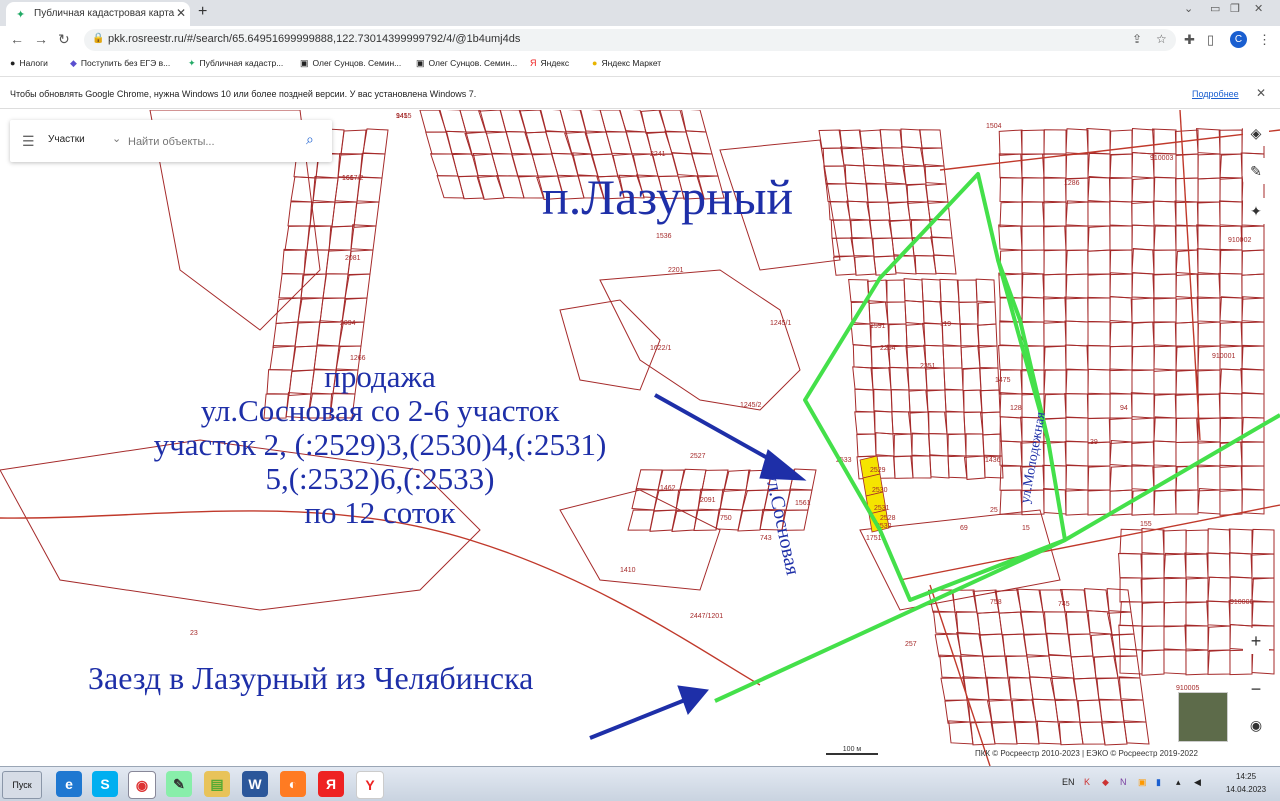  Describe the element at coordinates (181, 13) in the screenshot. I see `close-tab-icon: ✕` at that location.